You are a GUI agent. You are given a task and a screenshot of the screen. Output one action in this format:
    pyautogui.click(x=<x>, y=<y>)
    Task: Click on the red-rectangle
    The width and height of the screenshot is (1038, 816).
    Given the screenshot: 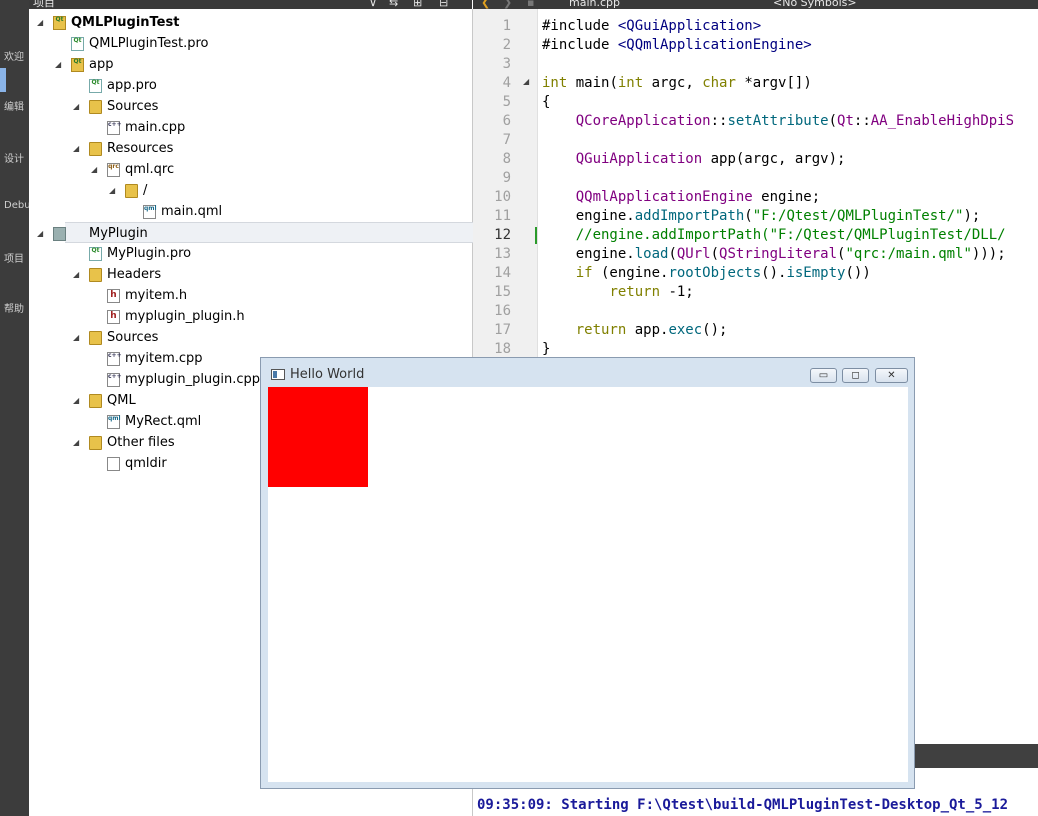 What is the action you would take?
    pyautogui.click(x=318, y=437)
    